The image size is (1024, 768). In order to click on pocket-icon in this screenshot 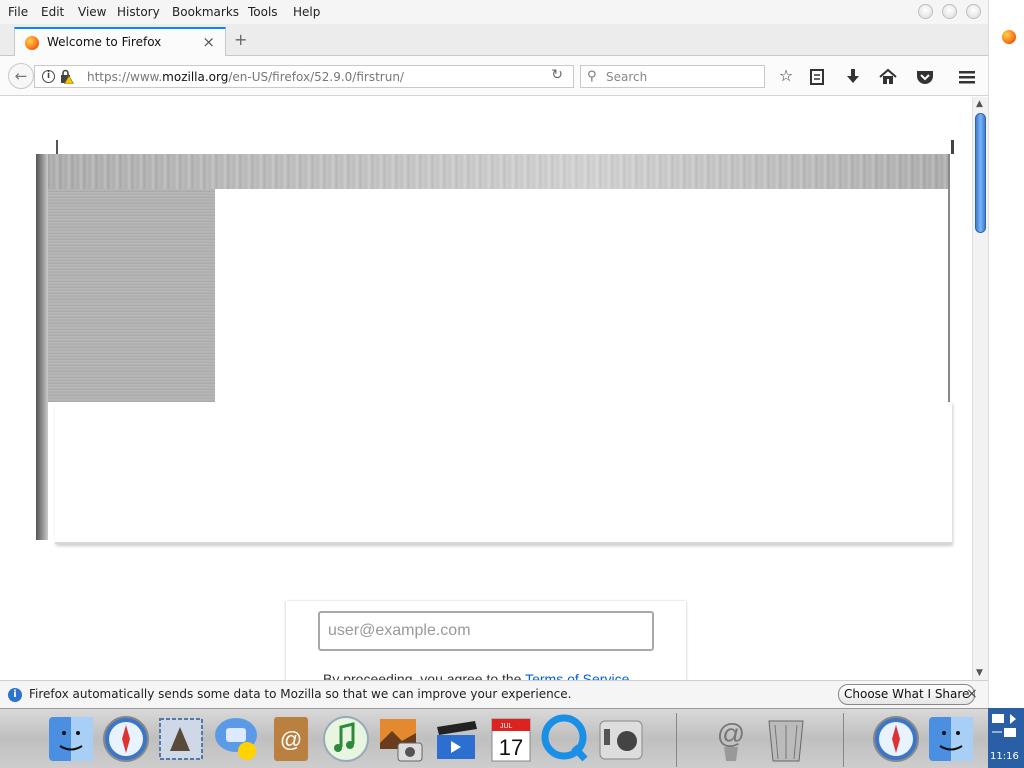, I will do `click(925, 77)`.